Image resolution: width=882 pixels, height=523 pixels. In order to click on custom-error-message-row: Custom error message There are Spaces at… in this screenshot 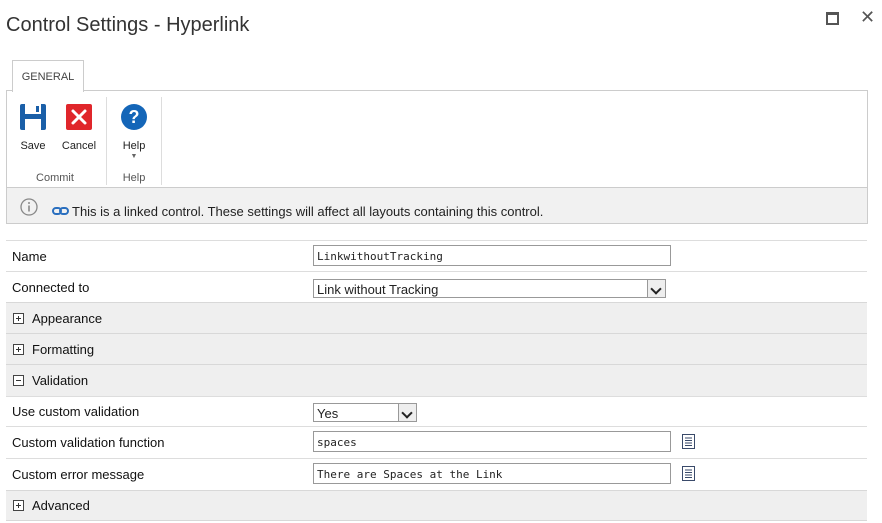, I will do `click(436, 474)`.